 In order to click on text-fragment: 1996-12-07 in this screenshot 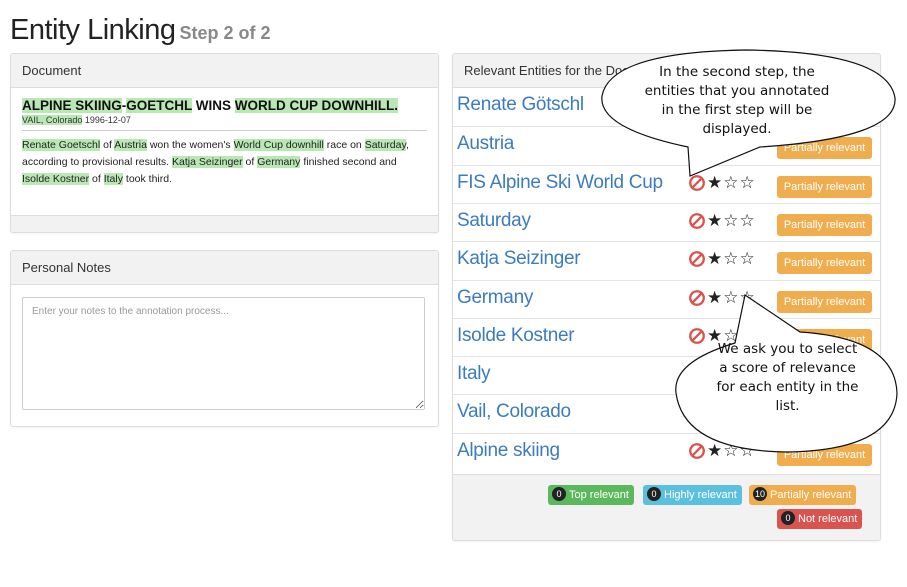, I will do `click(106, 120)`.